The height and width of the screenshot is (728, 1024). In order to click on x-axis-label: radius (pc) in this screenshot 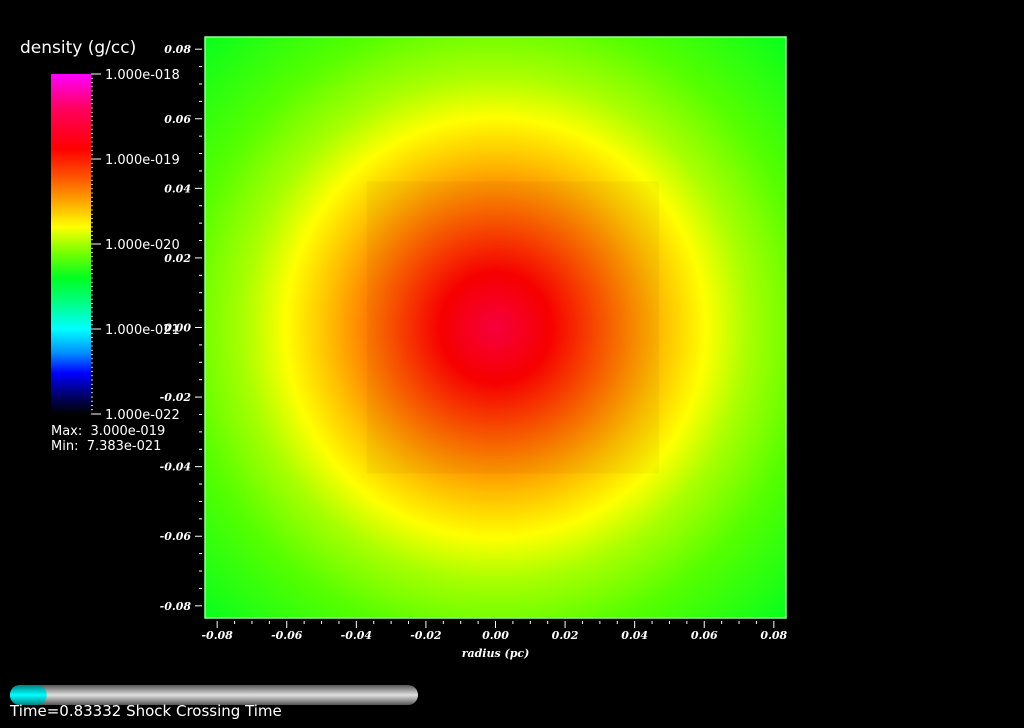, I will do `click(496, 653)`.